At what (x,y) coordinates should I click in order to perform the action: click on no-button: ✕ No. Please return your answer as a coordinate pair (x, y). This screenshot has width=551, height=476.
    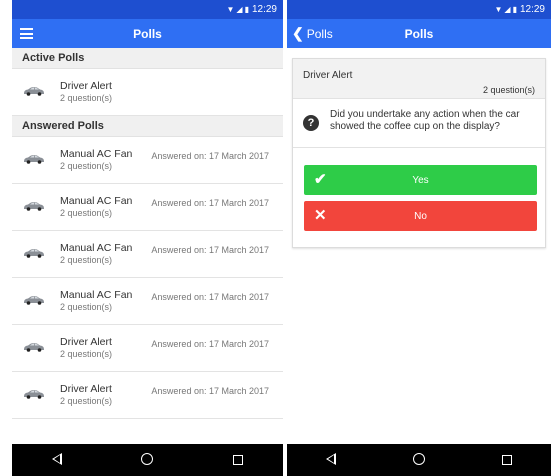
    Looking at the image, I should click on (420, 216).